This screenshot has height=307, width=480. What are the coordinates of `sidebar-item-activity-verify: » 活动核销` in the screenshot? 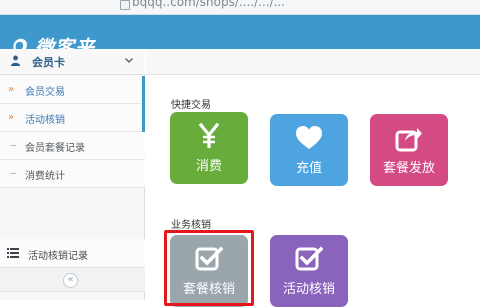 It's located at (72, 118).